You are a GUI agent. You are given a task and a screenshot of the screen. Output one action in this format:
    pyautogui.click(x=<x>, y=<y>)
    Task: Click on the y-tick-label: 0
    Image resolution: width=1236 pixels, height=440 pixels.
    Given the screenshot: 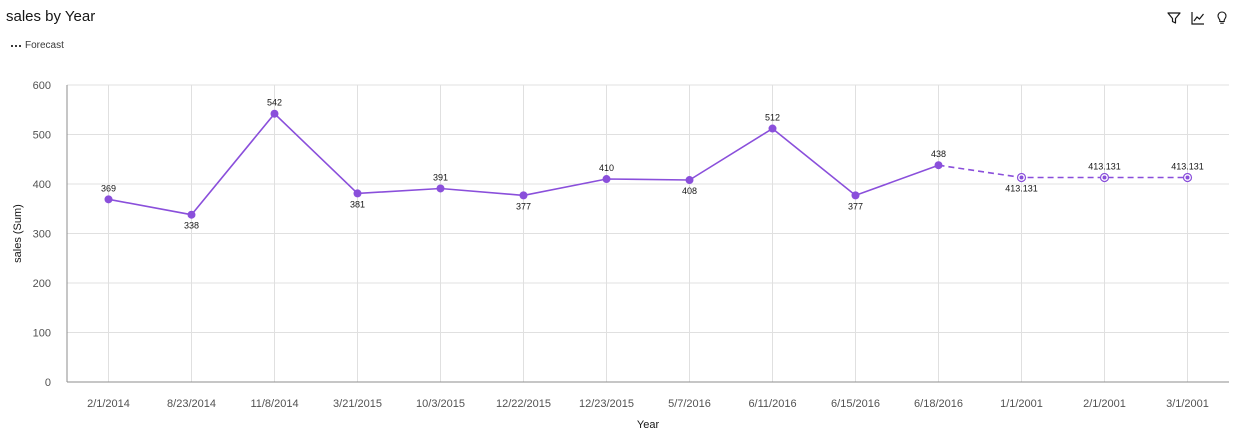 What is the action you would take?
    pyautogui.click(x=48, y=383)
    